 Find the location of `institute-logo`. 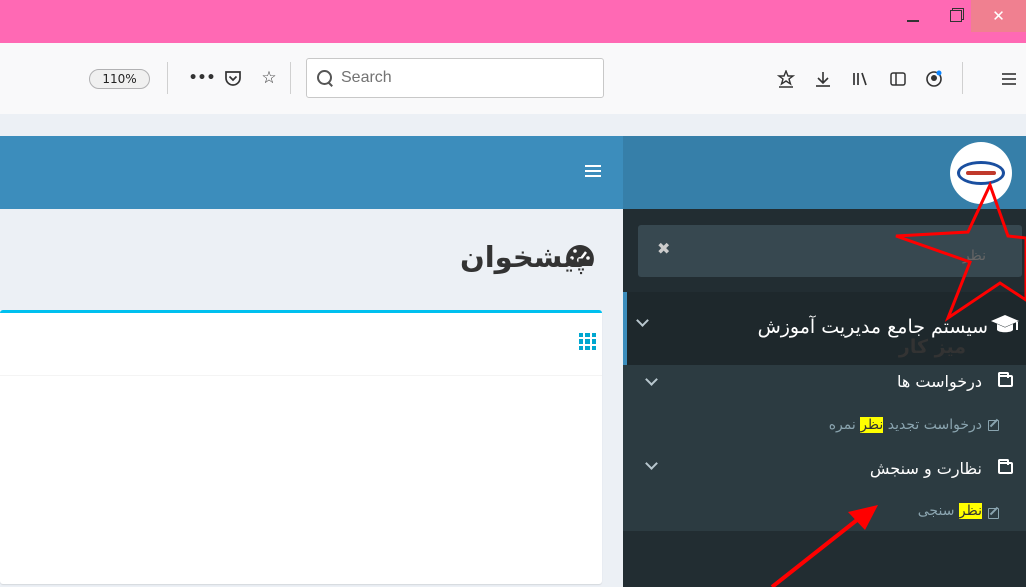

institute-logo is located at coordinates (981, 173).